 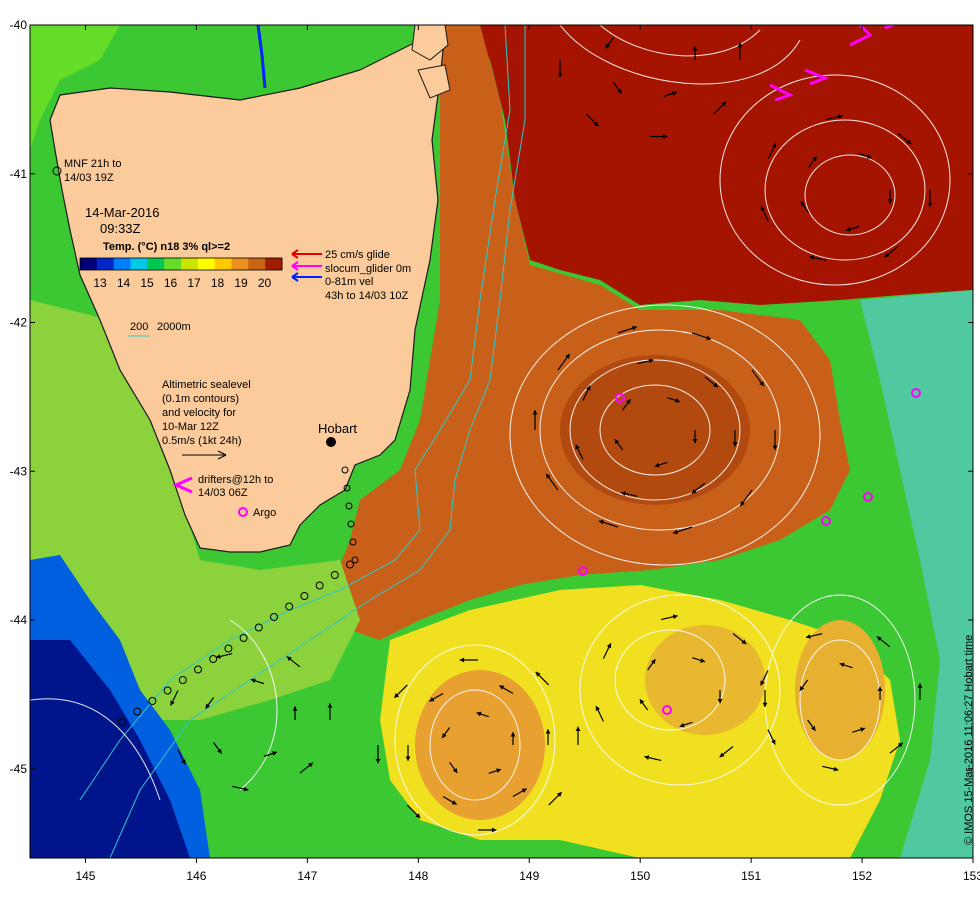 I want to click on colorbar-tick-label: 19, so click(x=241, y=283).